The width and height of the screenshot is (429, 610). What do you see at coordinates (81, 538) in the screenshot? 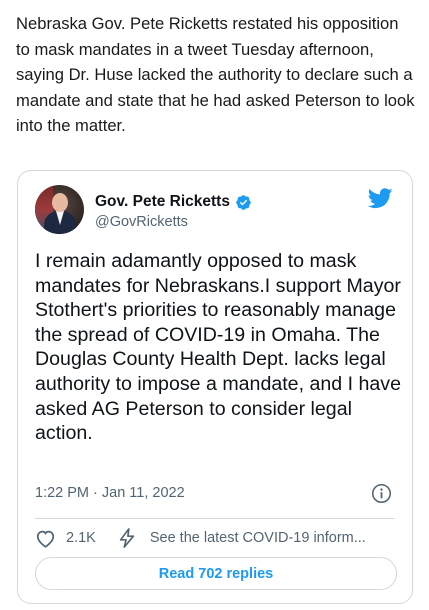
I see `like-count: 2.1K` at bounding box center [81, 538].